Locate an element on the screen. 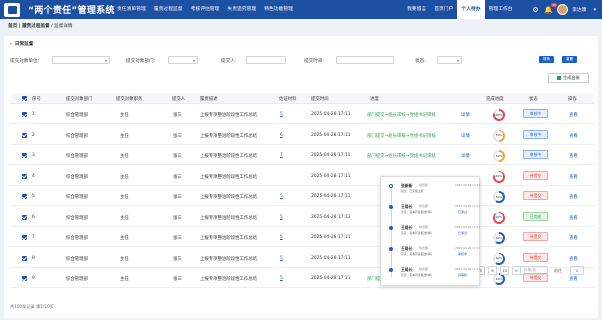 The image size is (602, 320). avatar is located at coordinates (562, 9).